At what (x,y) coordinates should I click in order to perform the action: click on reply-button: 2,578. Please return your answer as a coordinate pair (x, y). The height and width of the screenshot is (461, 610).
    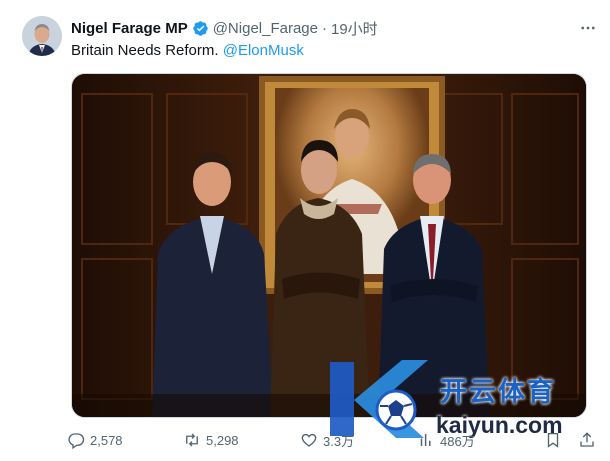
    Looking at the image, I should click on (125, 440).